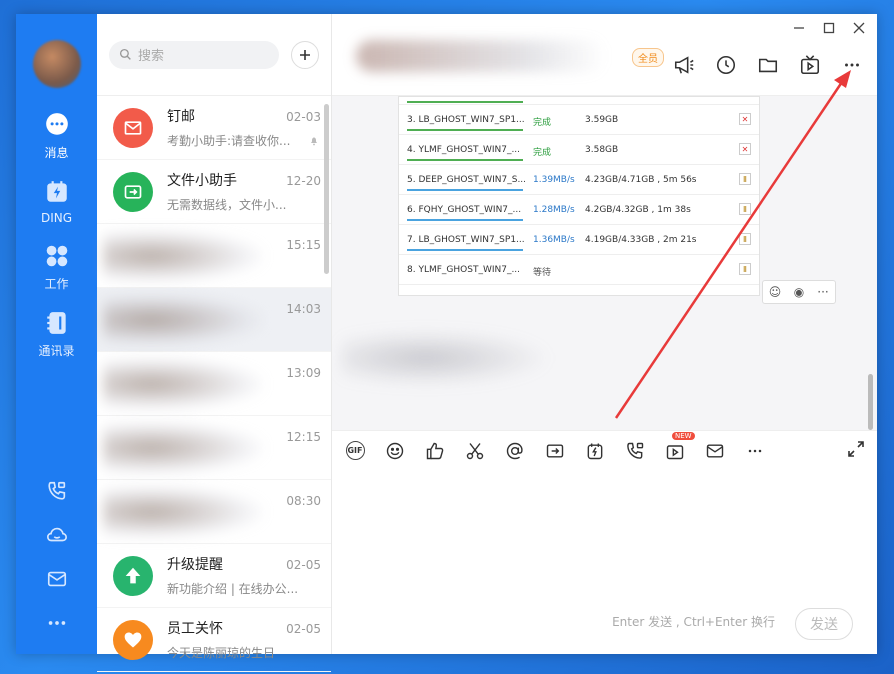 This screenshot has height=674, width=894. I want to click on megaphone-icon, so click(684, 65).